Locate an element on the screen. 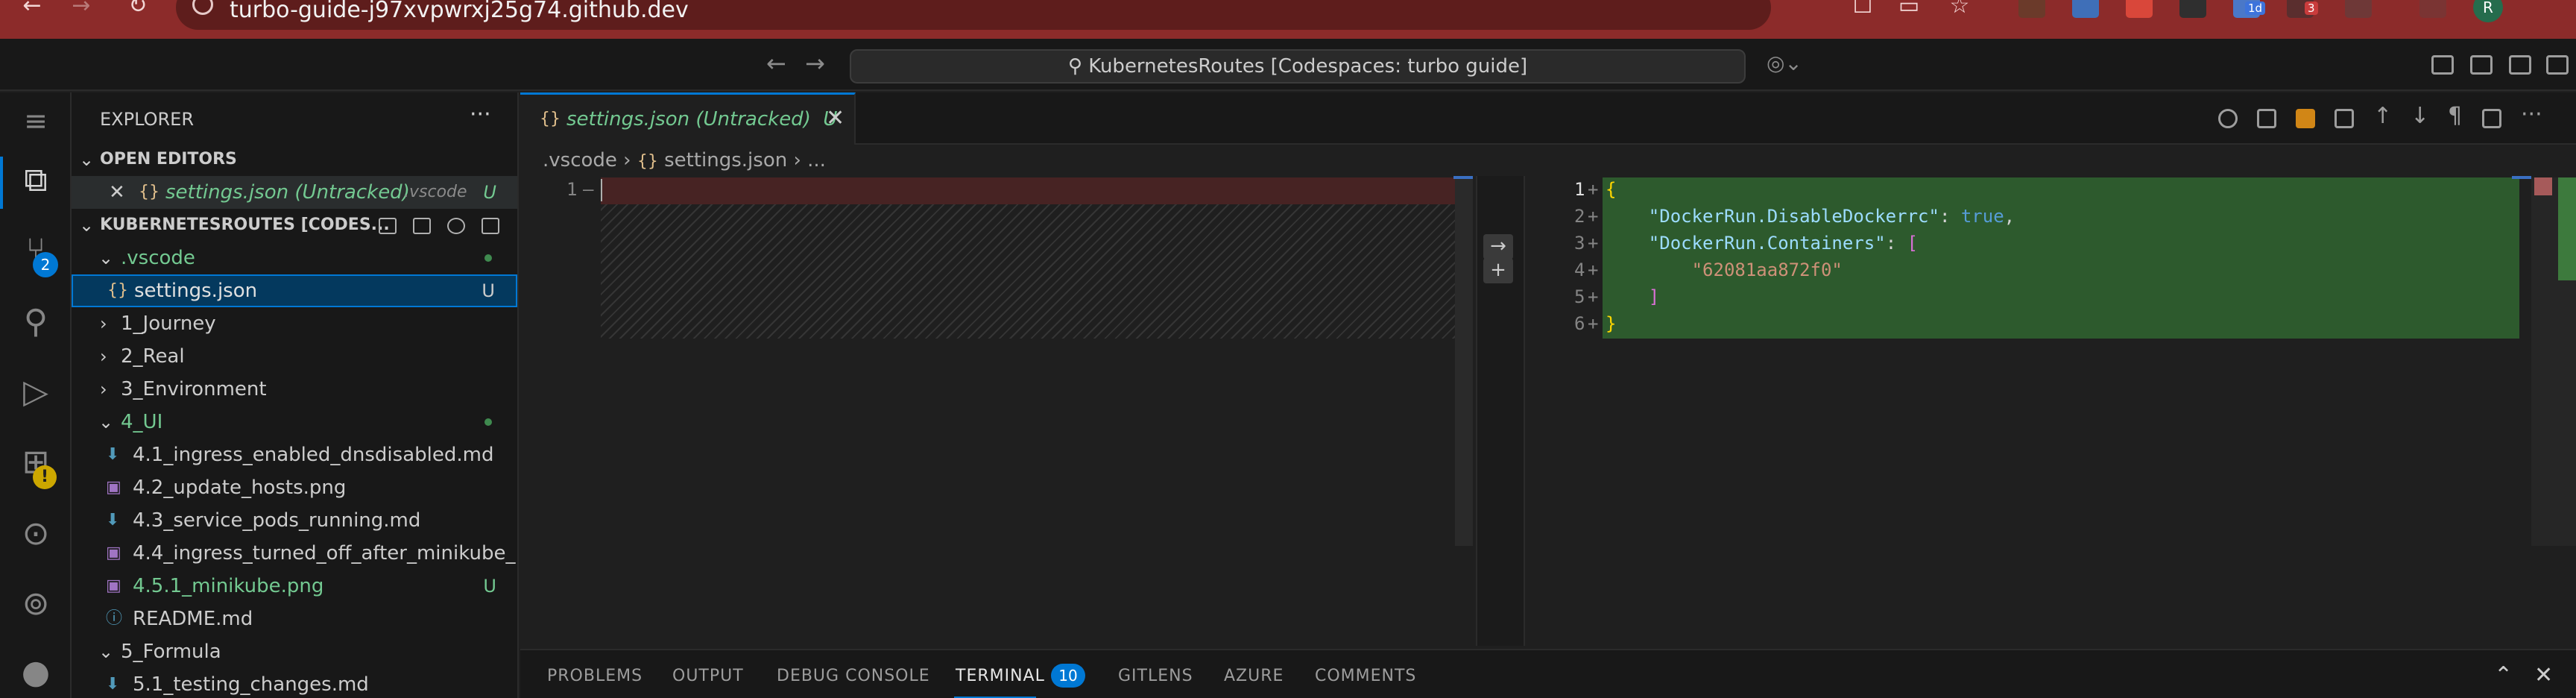 This screenshot has width=2576, height=698. tree-file-readme: ⓘ README.md is located at coordinates (294, 619).